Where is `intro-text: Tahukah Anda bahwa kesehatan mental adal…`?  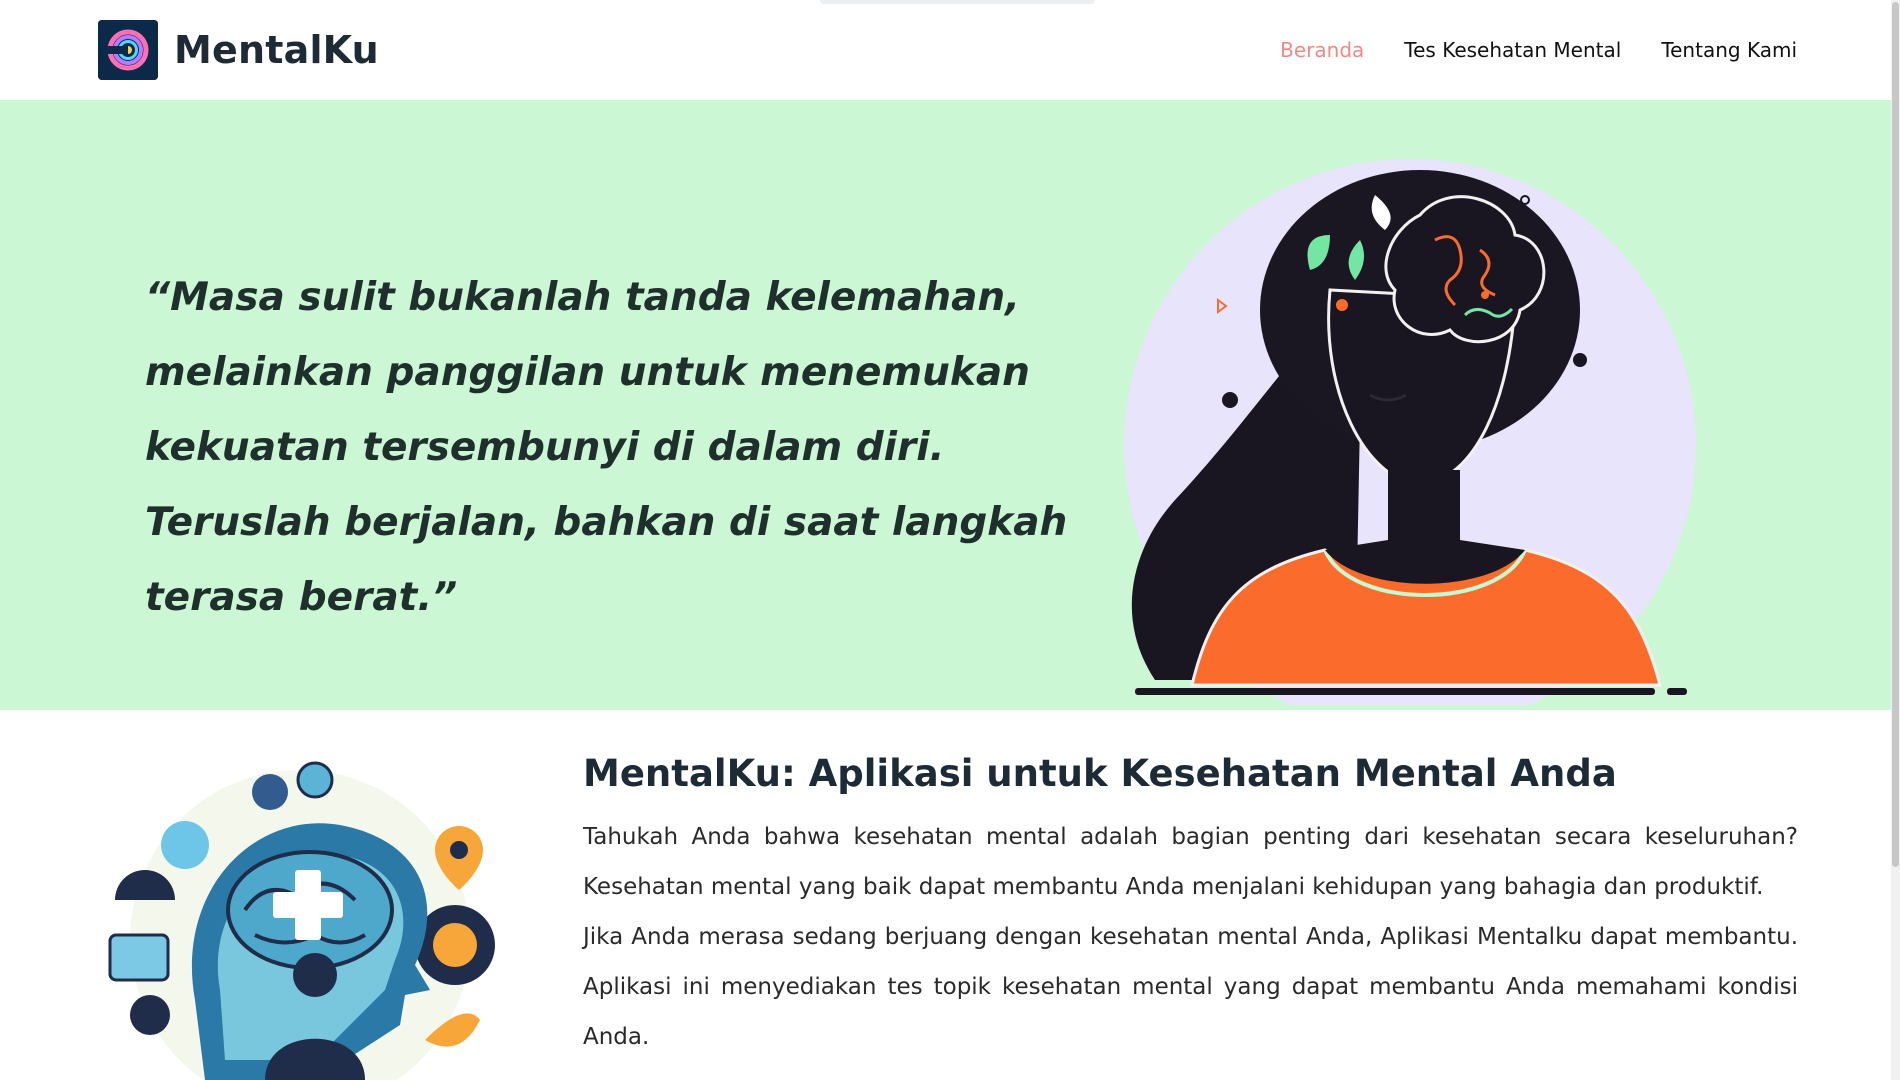
intro-text: Tahukah Anda bahwa kesehatan mental adal… is located at coordinates (1190, 937).